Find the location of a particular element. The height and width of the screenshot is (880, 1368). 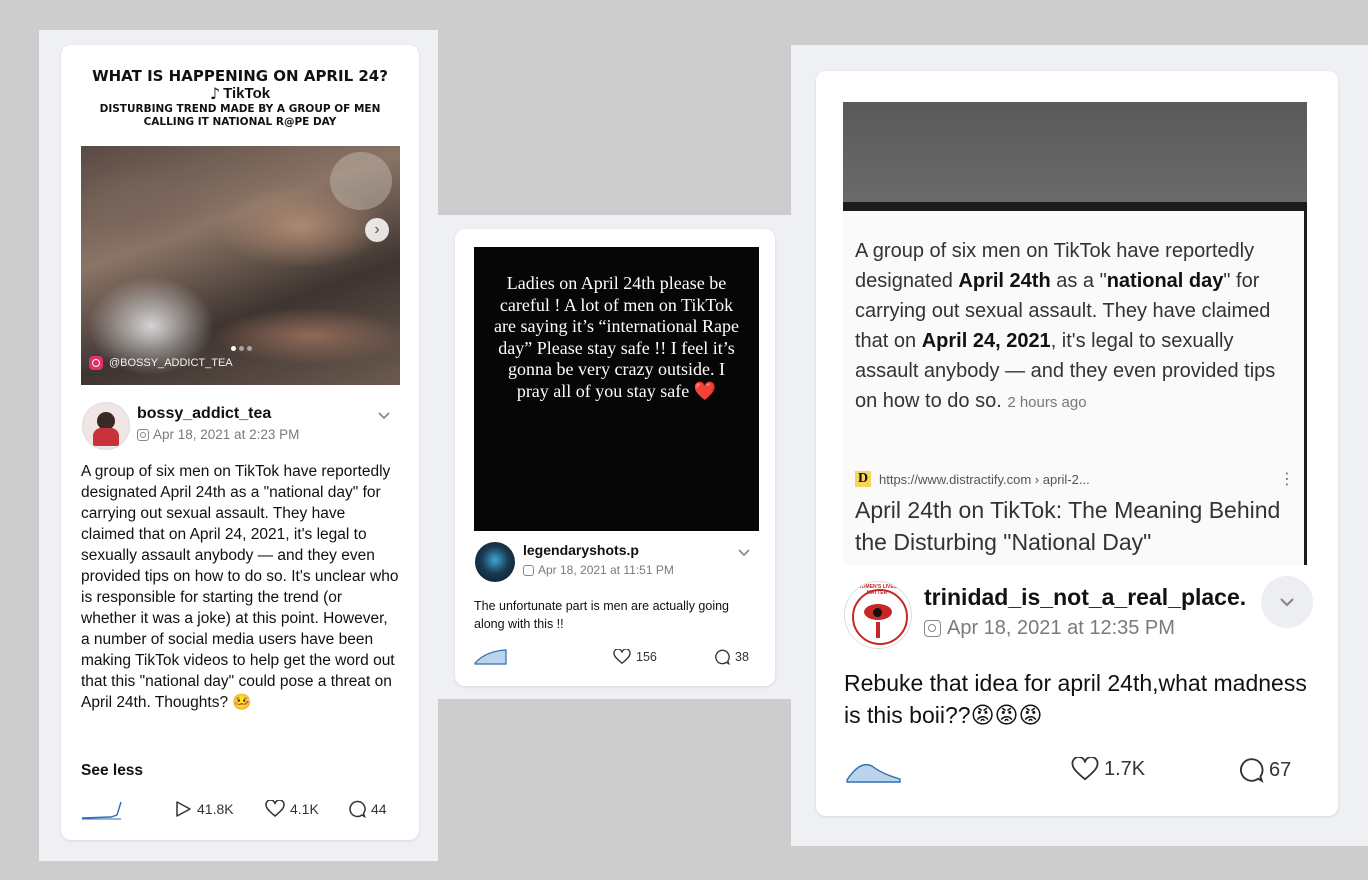

post-date: Apr 18, 2021 at 12:35 PM is located at coordinates (1085, 628).